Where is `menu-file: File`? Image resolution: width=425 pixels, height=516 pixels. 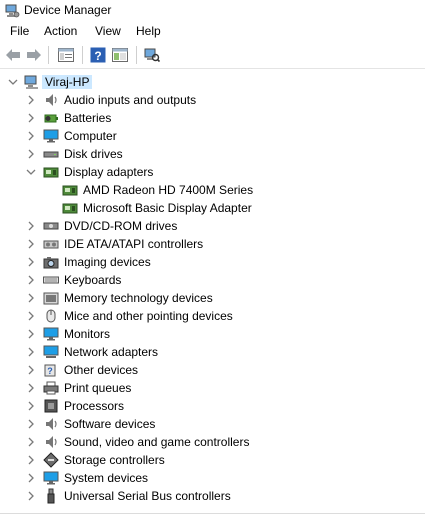
menu-file: File is located at coordinates (19, 31).